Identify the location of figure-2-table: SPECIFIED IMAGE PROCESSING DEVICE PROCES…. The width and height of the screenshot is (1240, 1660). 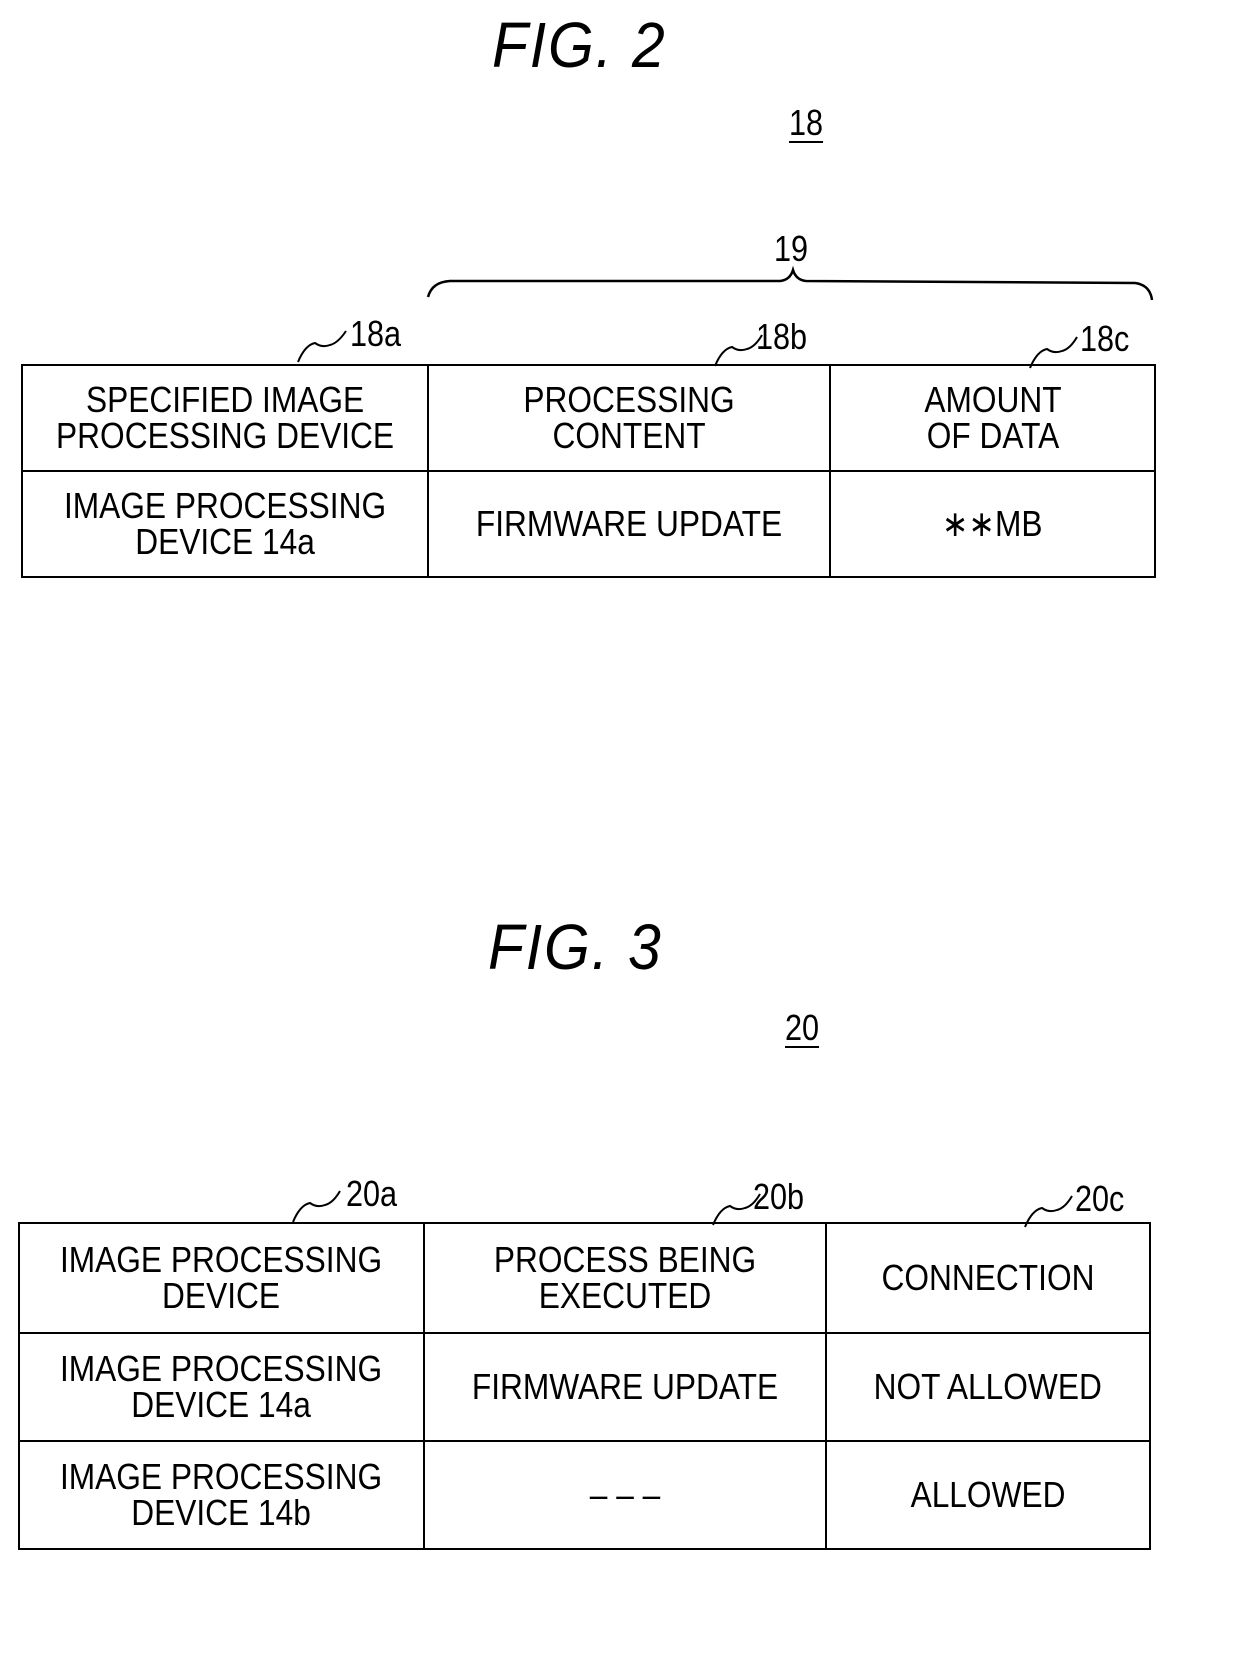
(588, 471).